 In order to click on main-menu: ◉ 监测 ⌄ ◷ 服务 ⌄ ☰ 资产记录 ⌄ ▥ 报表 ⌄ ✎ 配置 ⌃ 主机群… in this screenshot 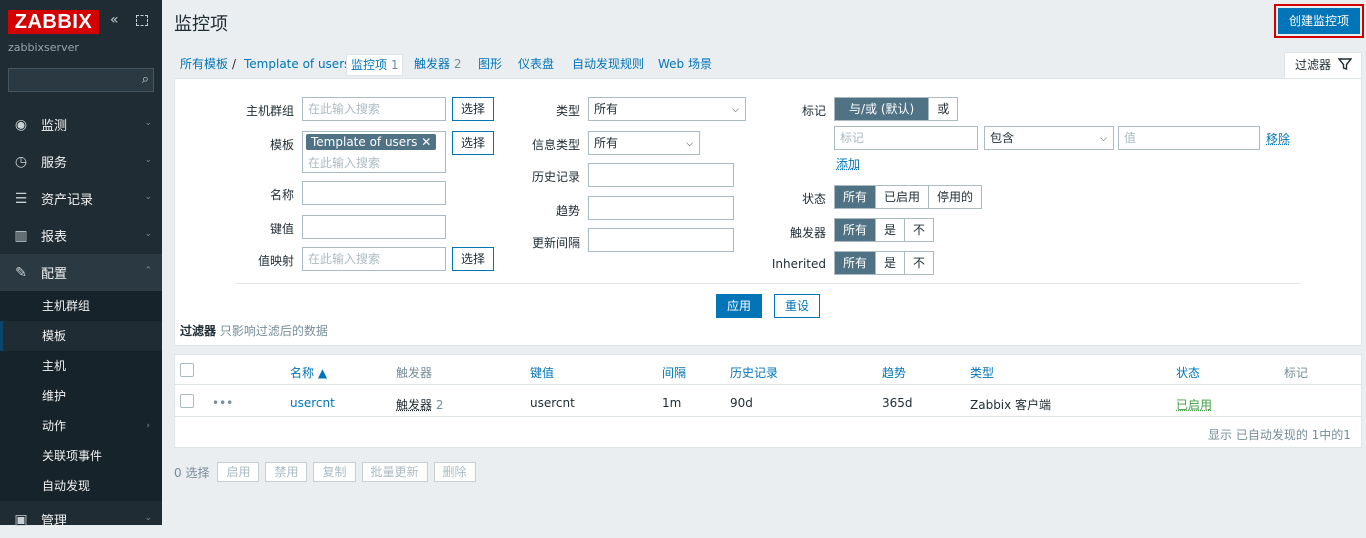, I will do `click(81, 322)`.